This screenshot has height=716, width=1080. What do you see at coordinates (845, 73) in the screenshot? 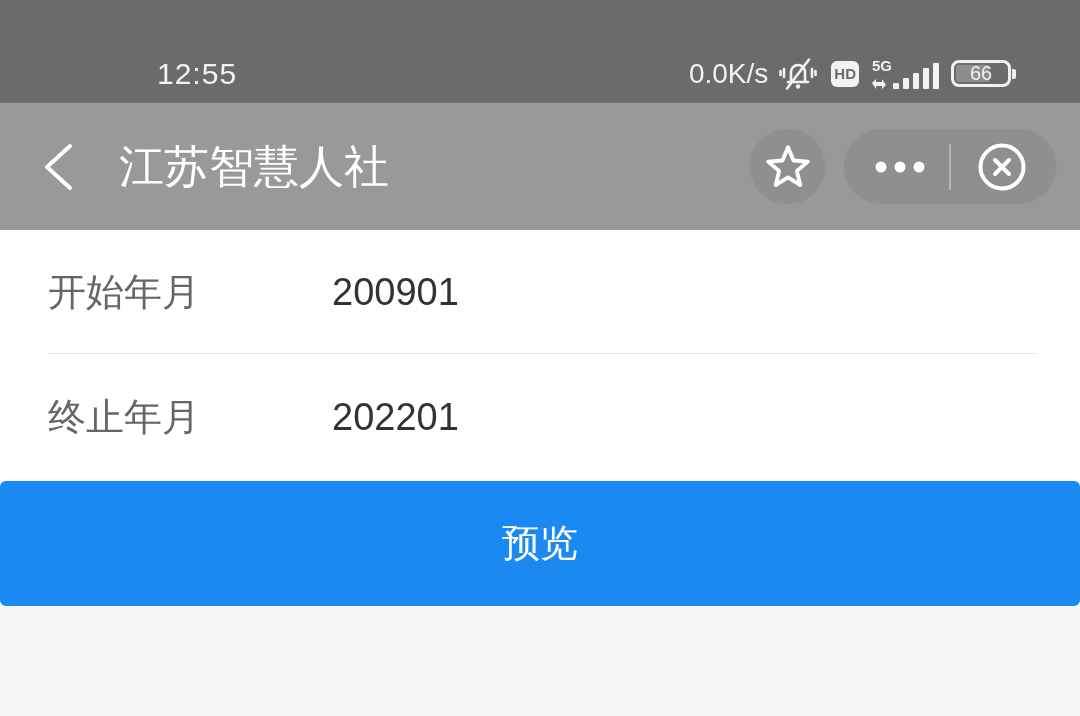
I see `hd-indicator: HD` at bounding box center [845, 73].